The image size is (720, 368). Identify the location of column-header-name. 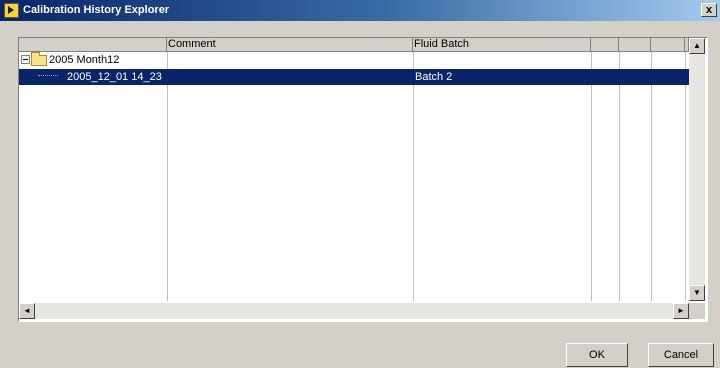
(93, 45).